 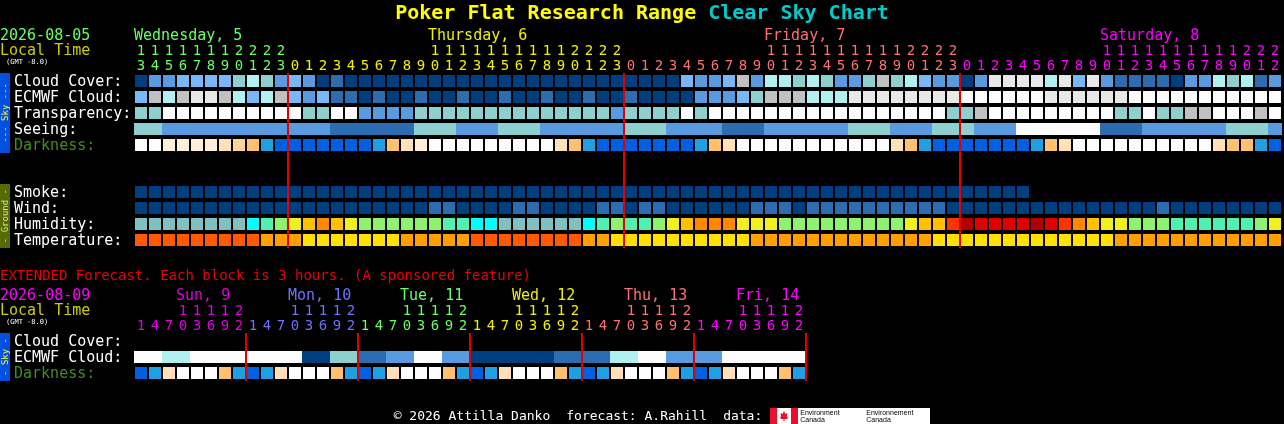 I want to click on day-label: Tue, 11, so click(x=432, y=295).